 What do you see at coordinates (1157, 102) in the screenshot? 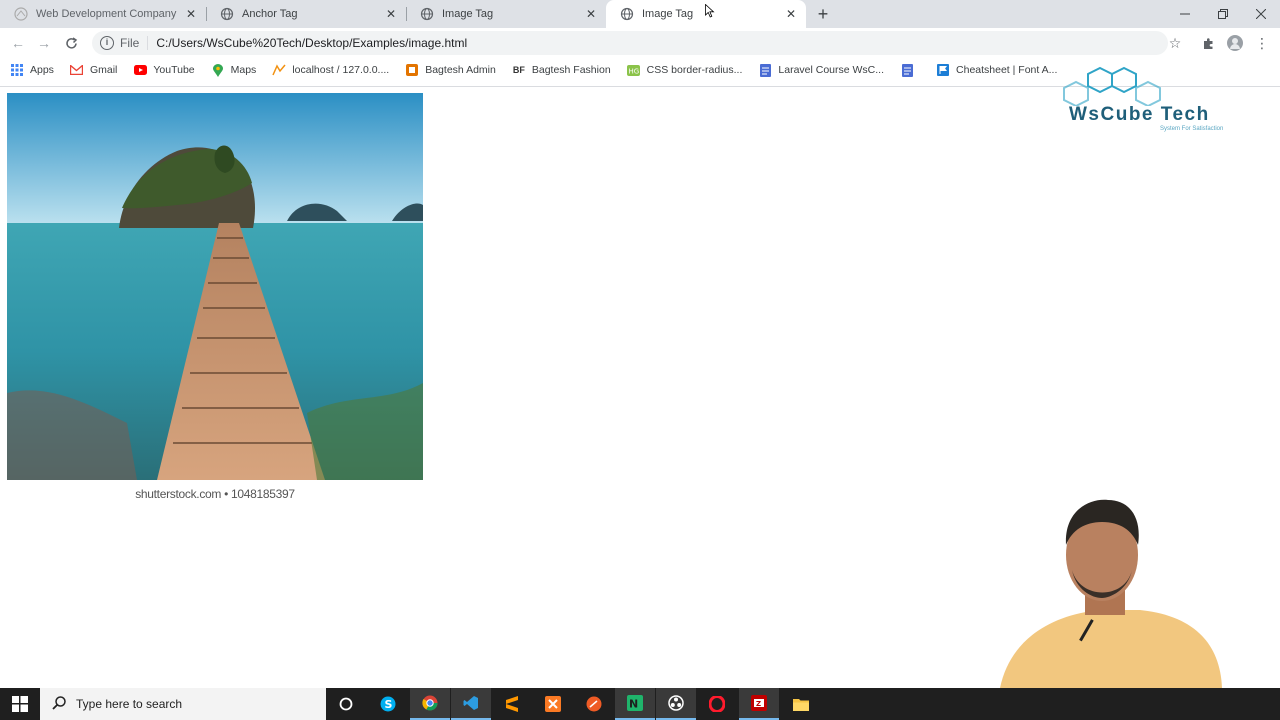
I see `wscube-logo` at bounding box center [1157, 102].